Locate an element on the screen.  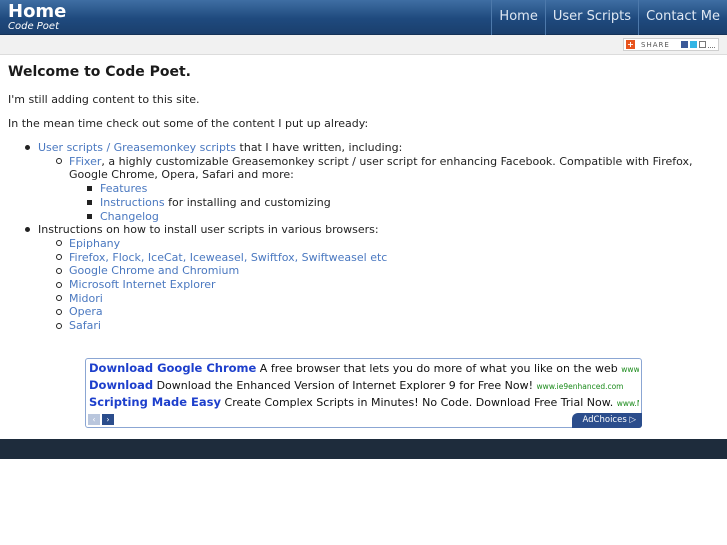
list-item: Epiphany is located at coordinates (387, 244).